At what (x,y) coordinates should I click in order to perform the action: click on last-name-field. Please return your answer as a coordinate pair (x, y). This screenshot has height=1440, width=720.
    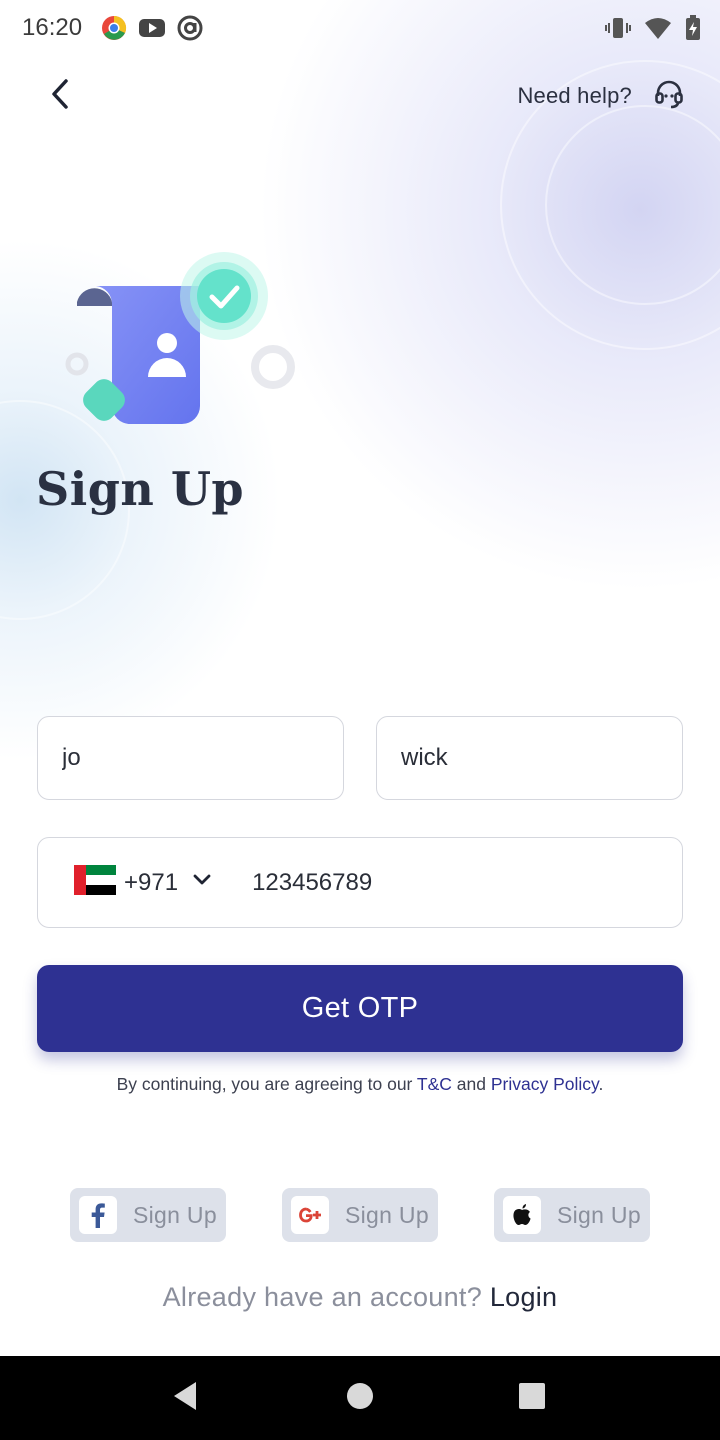
    Looking at the image, I should click on (529, 758).